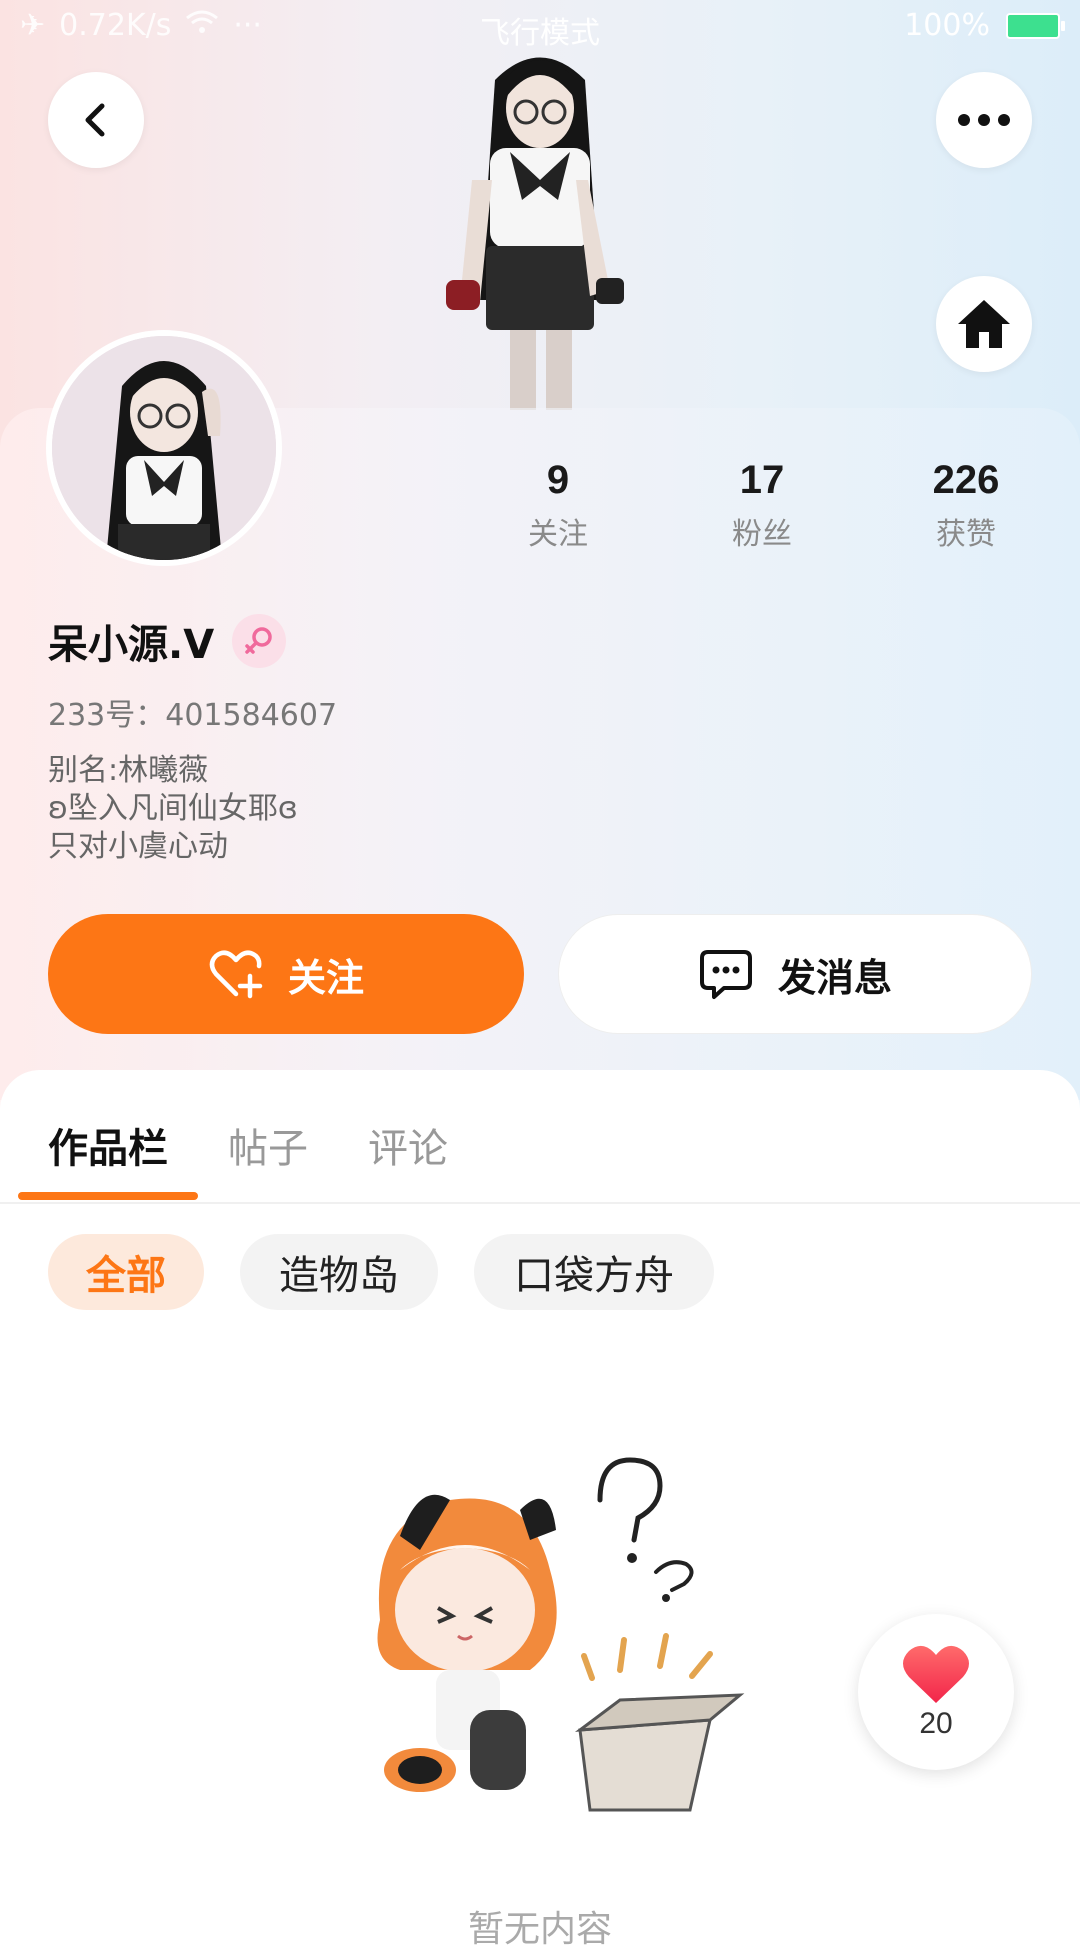 The width and height of the screenshot is (1080, 1952). What do you see at coordinates (540, 1146) in the screenshot?
I see `tab-bar: 作品栏 帖子 评论` at bounding box center [540, 1146].